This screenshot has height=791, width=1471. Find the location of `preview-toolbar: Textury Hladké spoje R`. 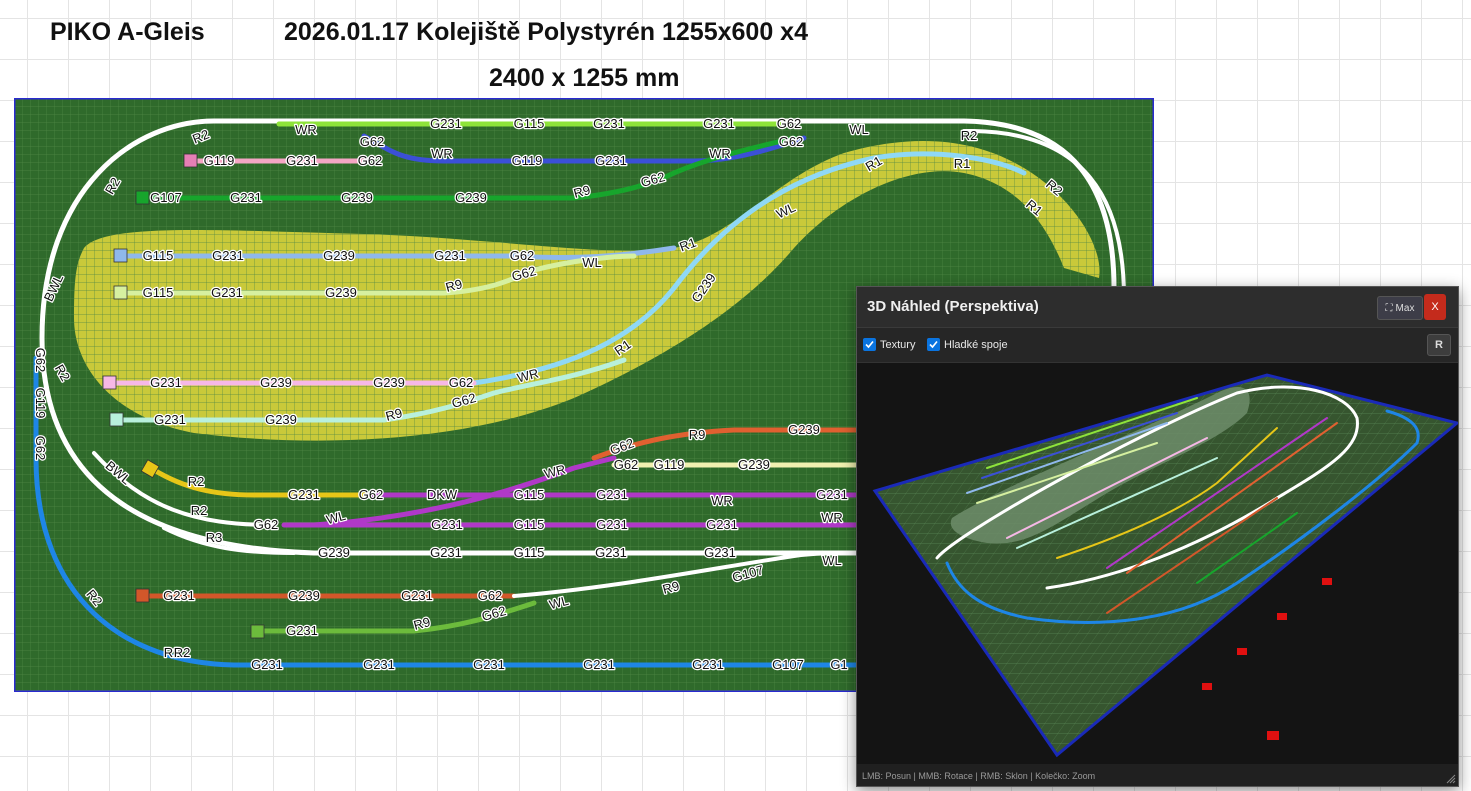

preview-toolbar: Textury Hladké spoje R is located at coordinates (1157, 345).